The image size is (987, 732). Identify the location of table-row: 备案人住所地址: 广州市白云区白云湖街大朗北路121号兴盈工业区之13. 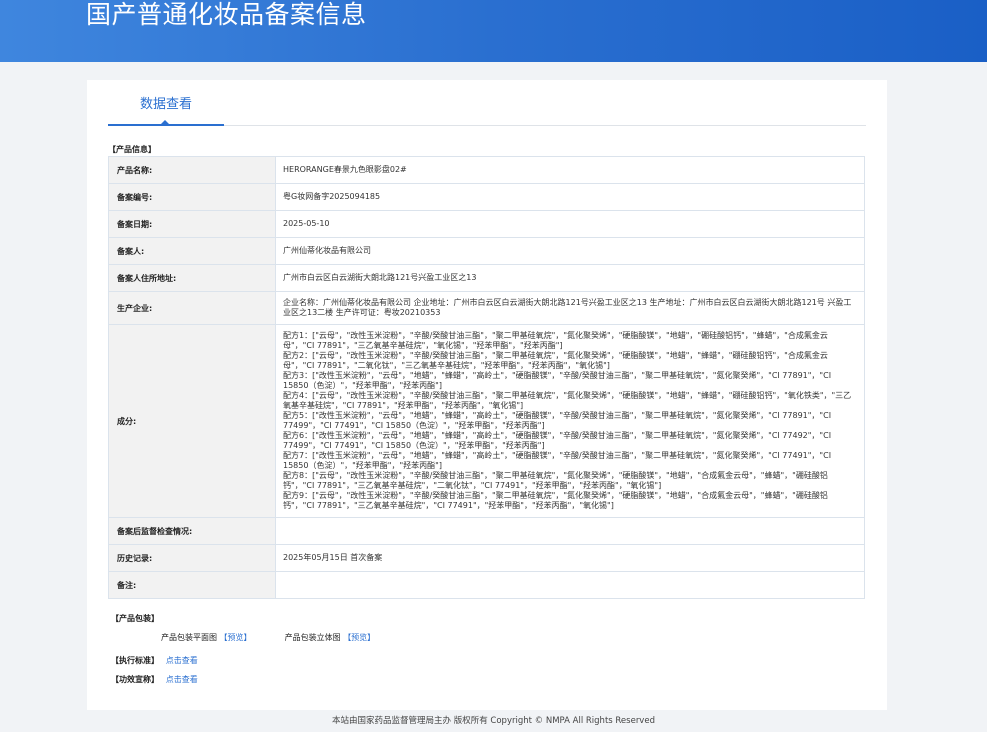
(486, 278).